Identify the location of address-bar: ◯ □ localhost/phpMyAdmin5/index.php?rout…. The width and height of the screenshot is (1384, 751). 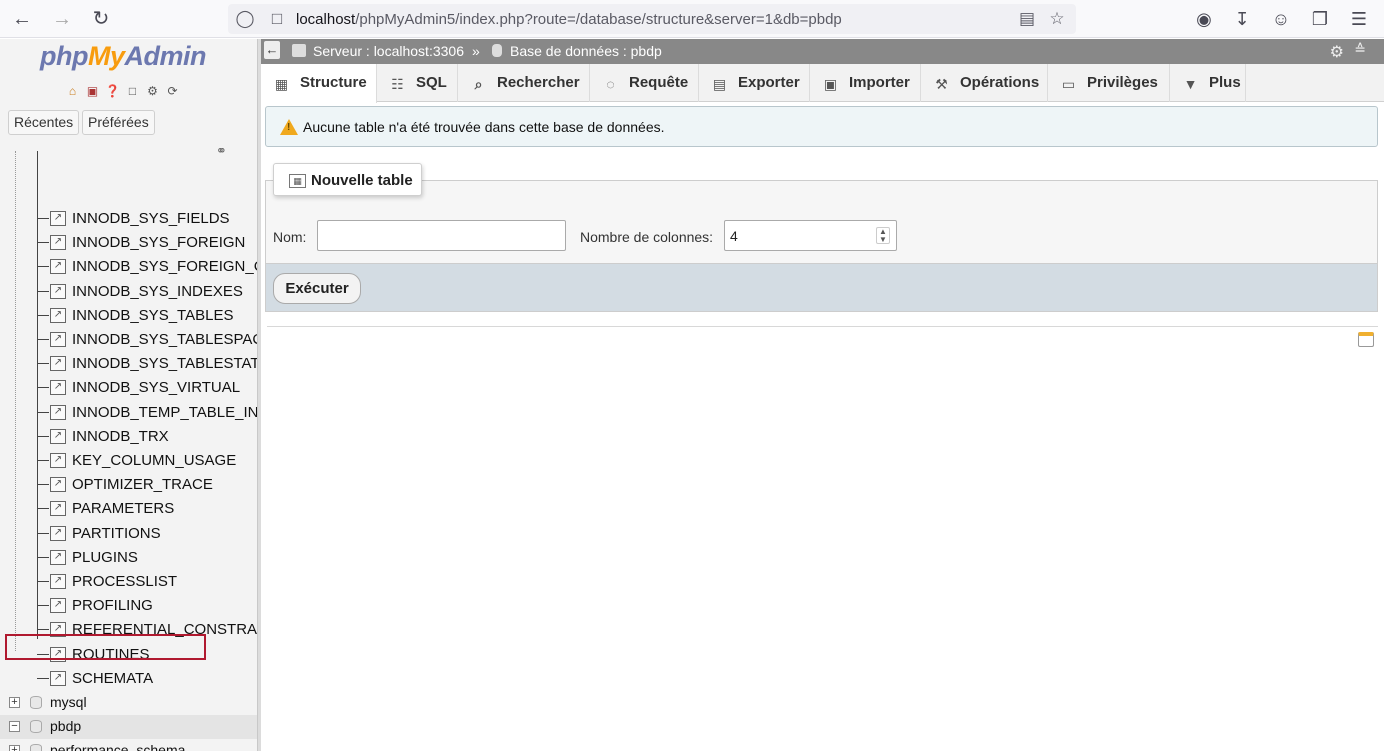
(652, 19).